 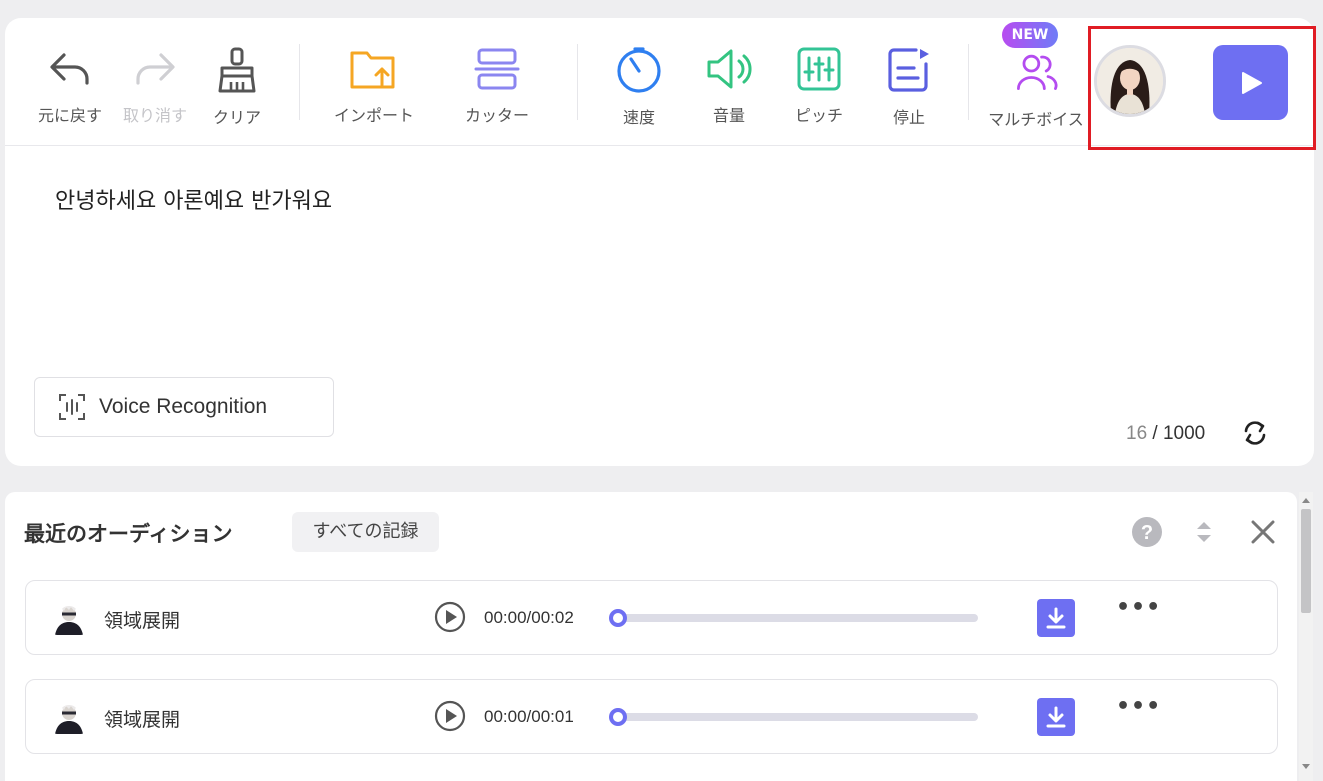 I want to click on clear-button: クリア, so click(x=237, y=86).